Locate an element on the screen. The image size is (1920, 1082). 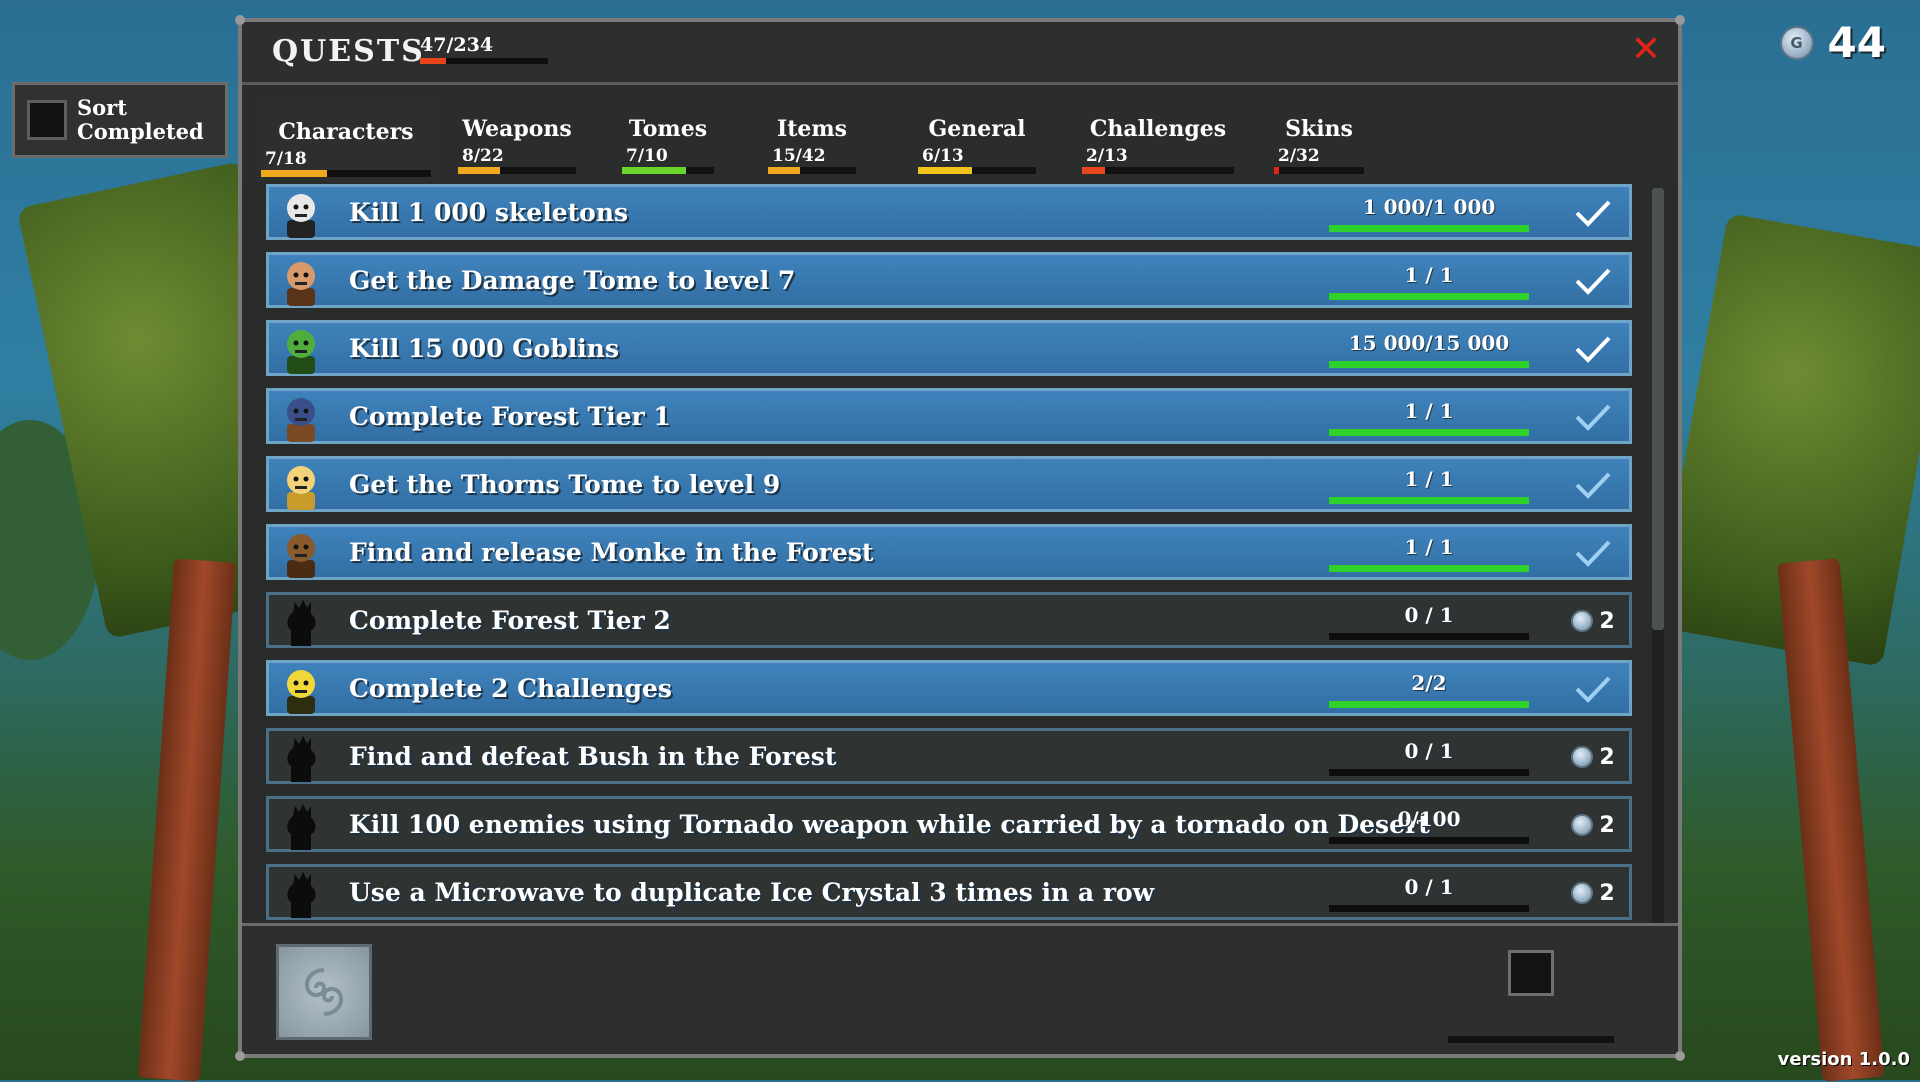
quest-row: Kill 15 000 Goblins 15 000/15 000 is located at coordinates (949, 348).